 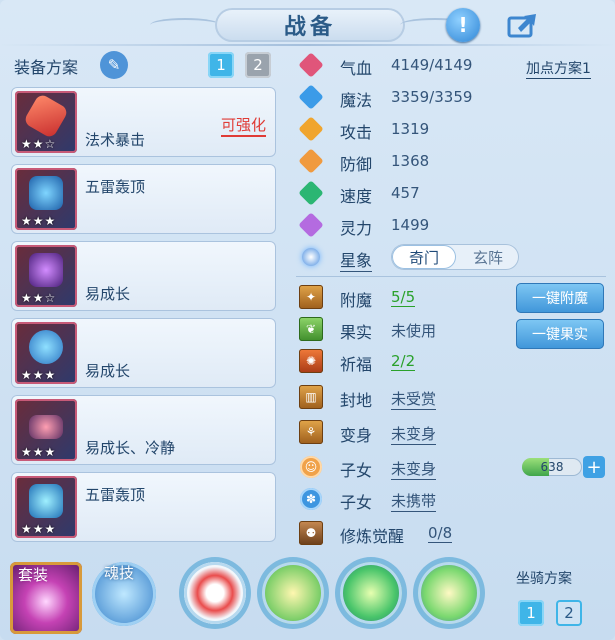 I want to click on equipment-slot-belt: ★★★ 易成长、冷静, so click(x=143, y=430).